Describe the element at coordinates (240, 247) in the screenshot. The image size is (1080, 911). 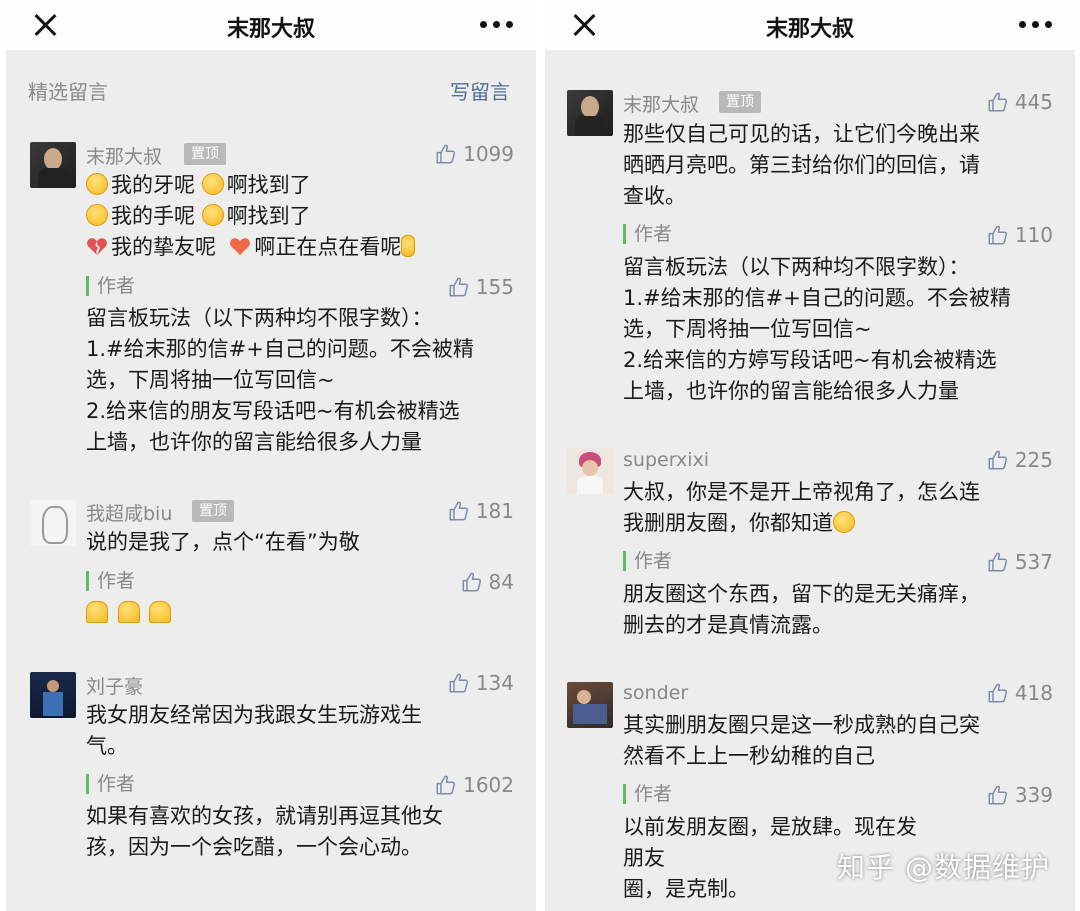
I see `heart-icon` at that location.